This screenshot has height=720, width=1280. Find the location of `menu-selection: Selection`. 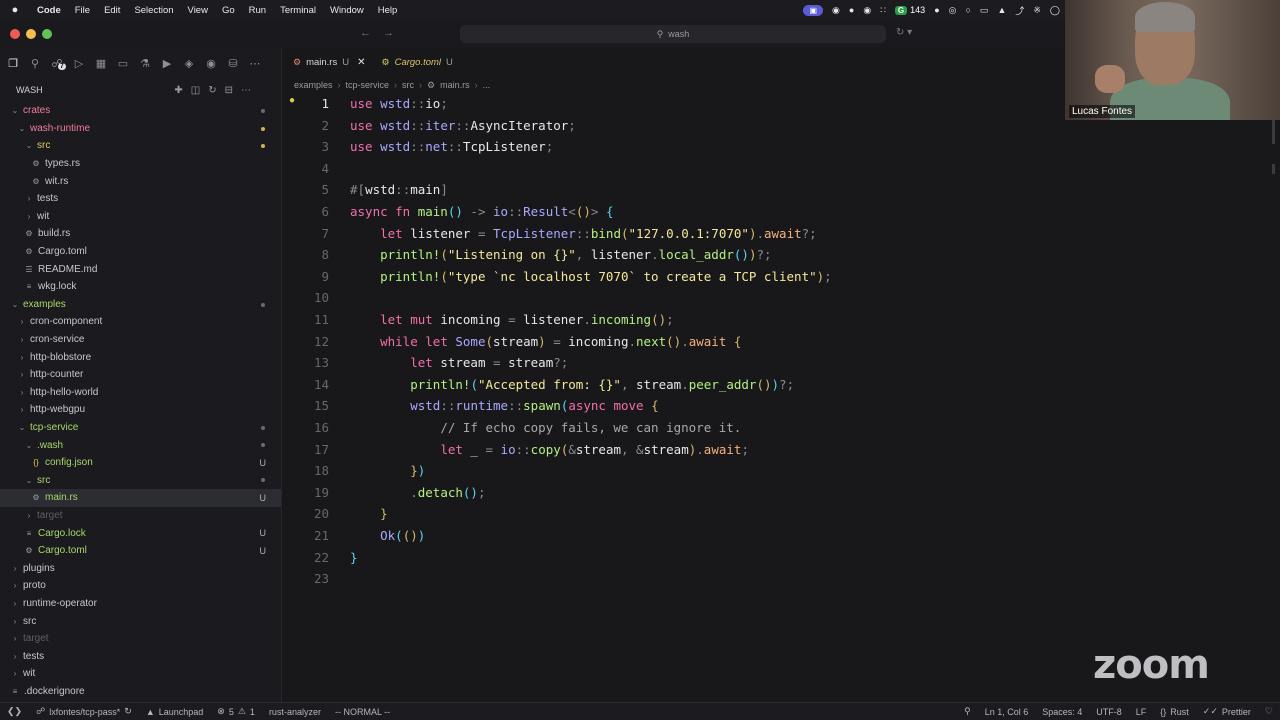

menu-selection: Selection is located at coordinates (153, 10).